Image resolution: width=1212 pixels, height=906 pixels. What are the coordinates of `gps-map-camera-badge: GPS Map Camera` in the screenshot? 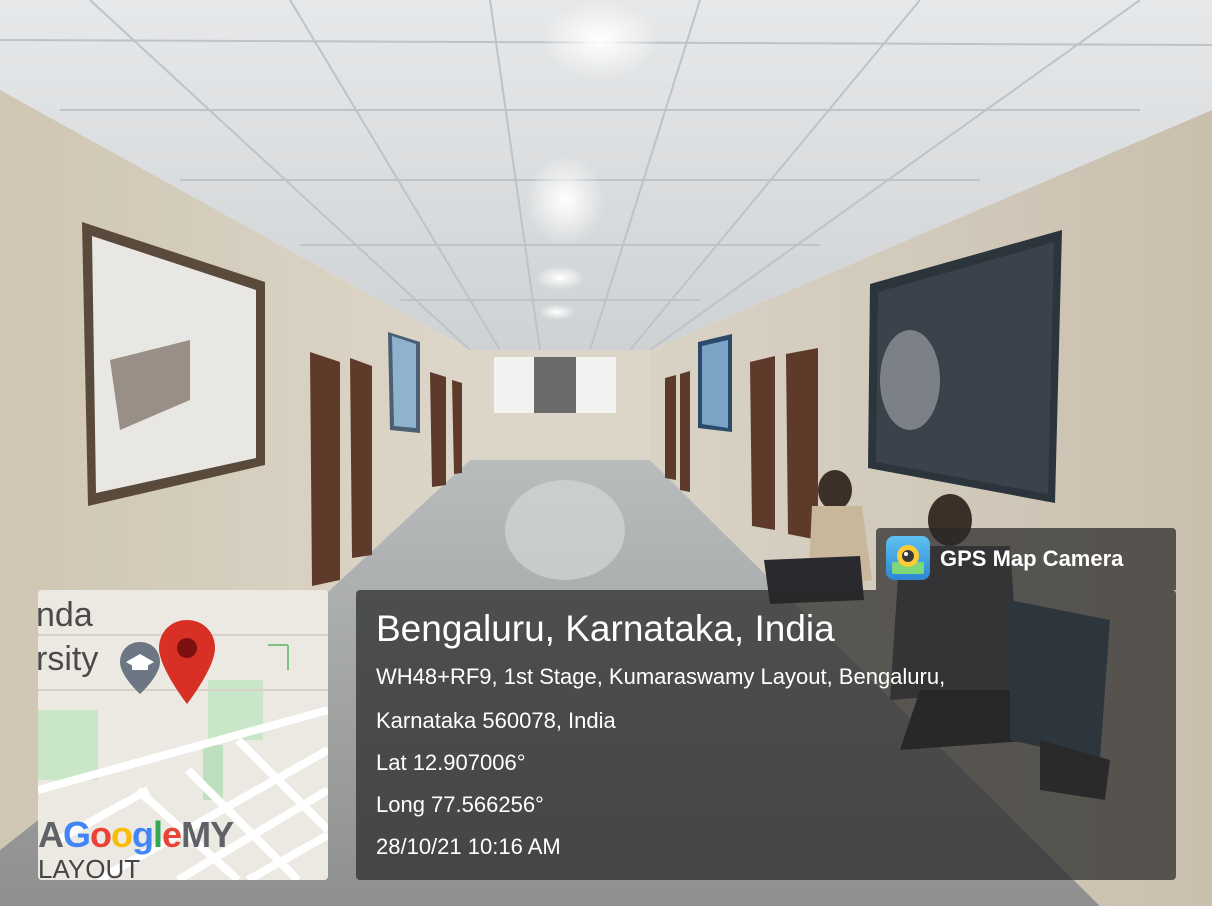 It's located at (1026, 559).